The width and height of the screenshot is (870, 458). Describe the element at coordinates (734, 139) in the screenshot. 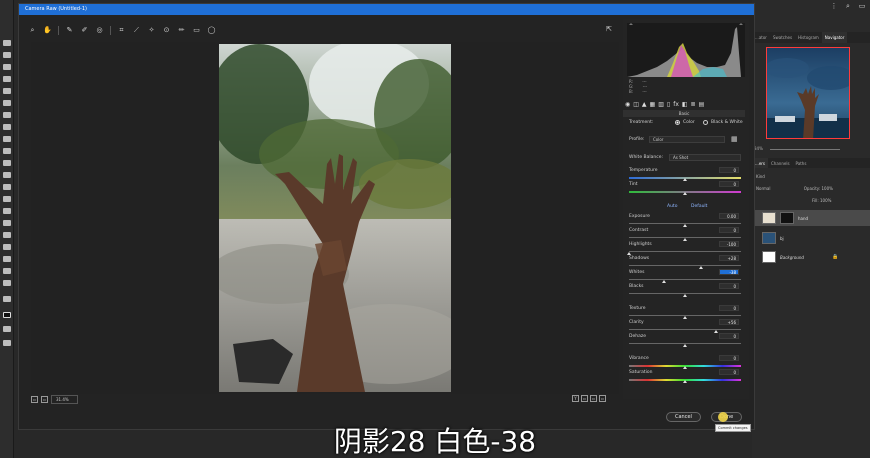

I see `profile-browser-icon: ▦` at that location.